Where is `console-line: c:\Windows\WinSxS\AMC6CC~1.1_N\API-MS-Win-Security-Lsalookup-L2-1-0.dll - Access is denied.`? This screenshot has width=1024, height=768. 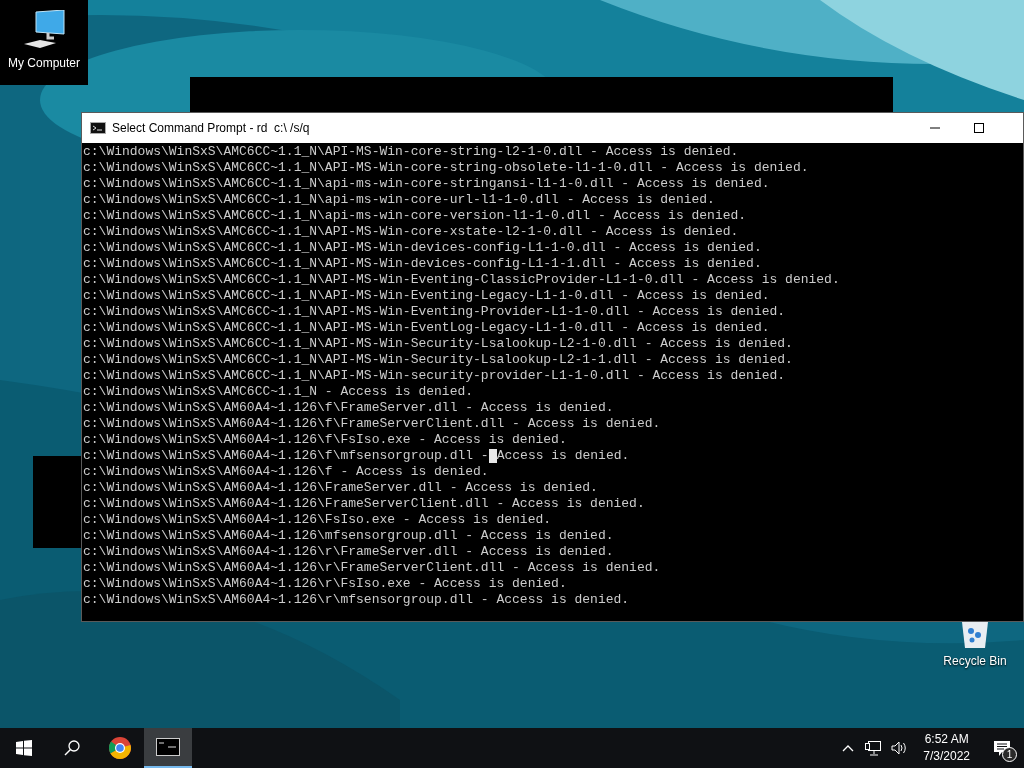
console-line: c:\Windows\WinSxS\AMC6CC~1.1_N\API-MS-Win-Security-Lsalookup-L2-1-0.dll - Access is denied. is located at coordinates (438, 344).